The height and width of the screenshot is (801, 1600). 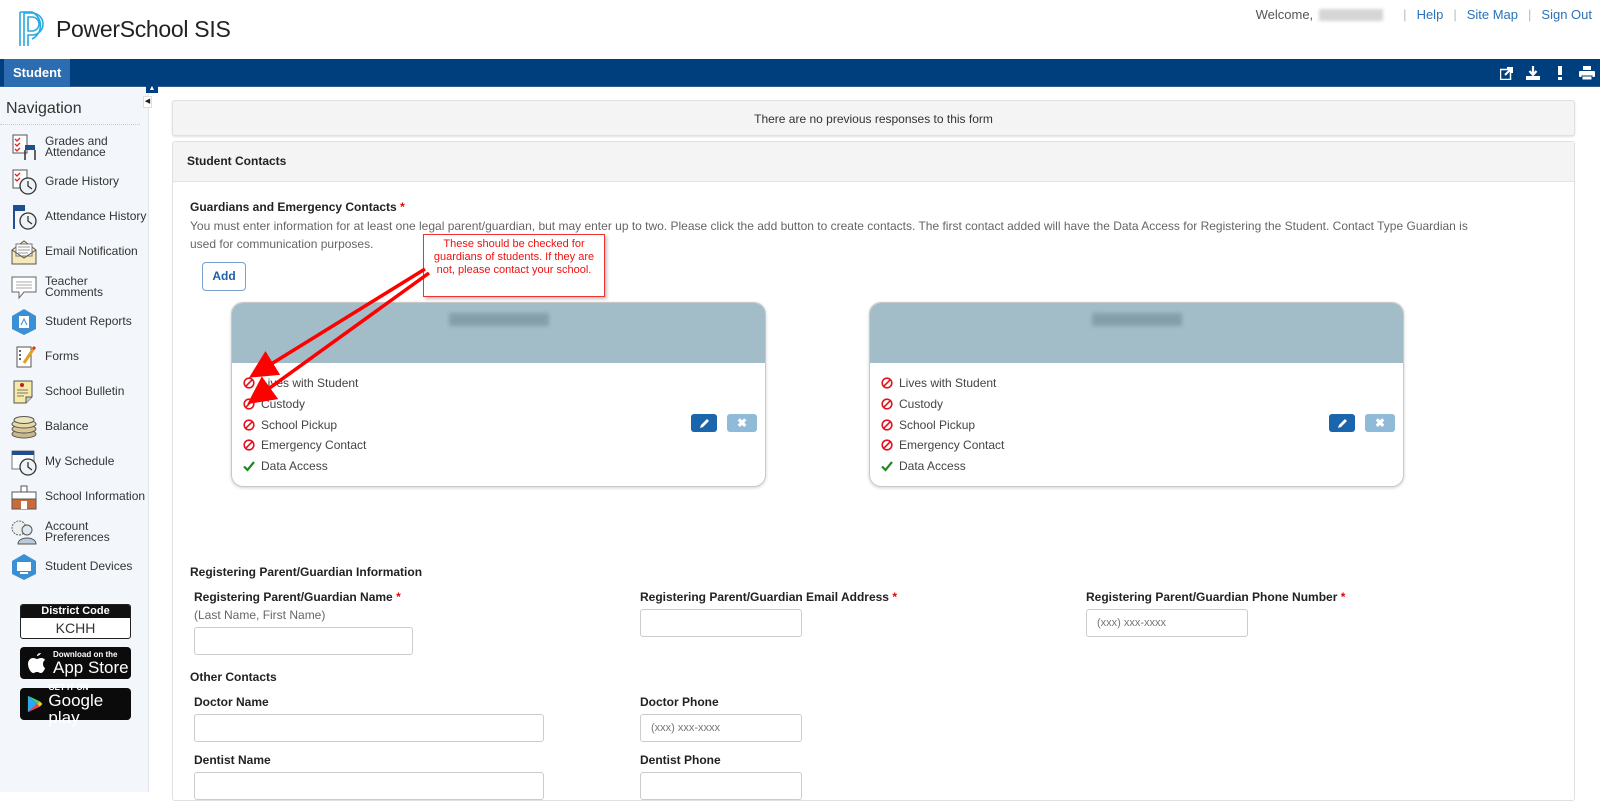 What do you see at coordinates (297, 597) in the screenshot?
I see `registering-name-label: Registering Parent/Guardian Name *` at bounding box center [297, 597].